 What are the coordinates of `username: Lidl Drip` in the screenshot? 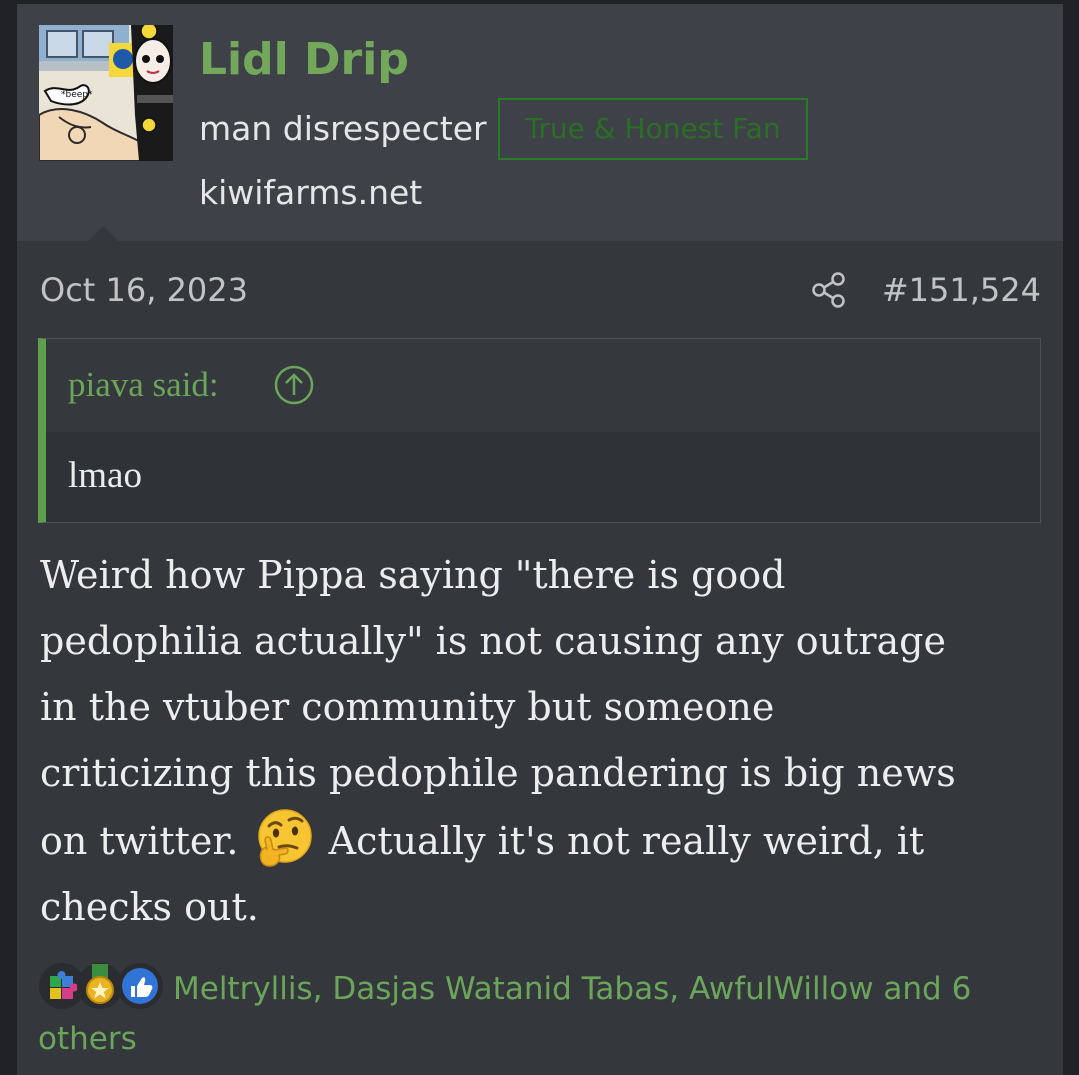 It's located at (304, 60).